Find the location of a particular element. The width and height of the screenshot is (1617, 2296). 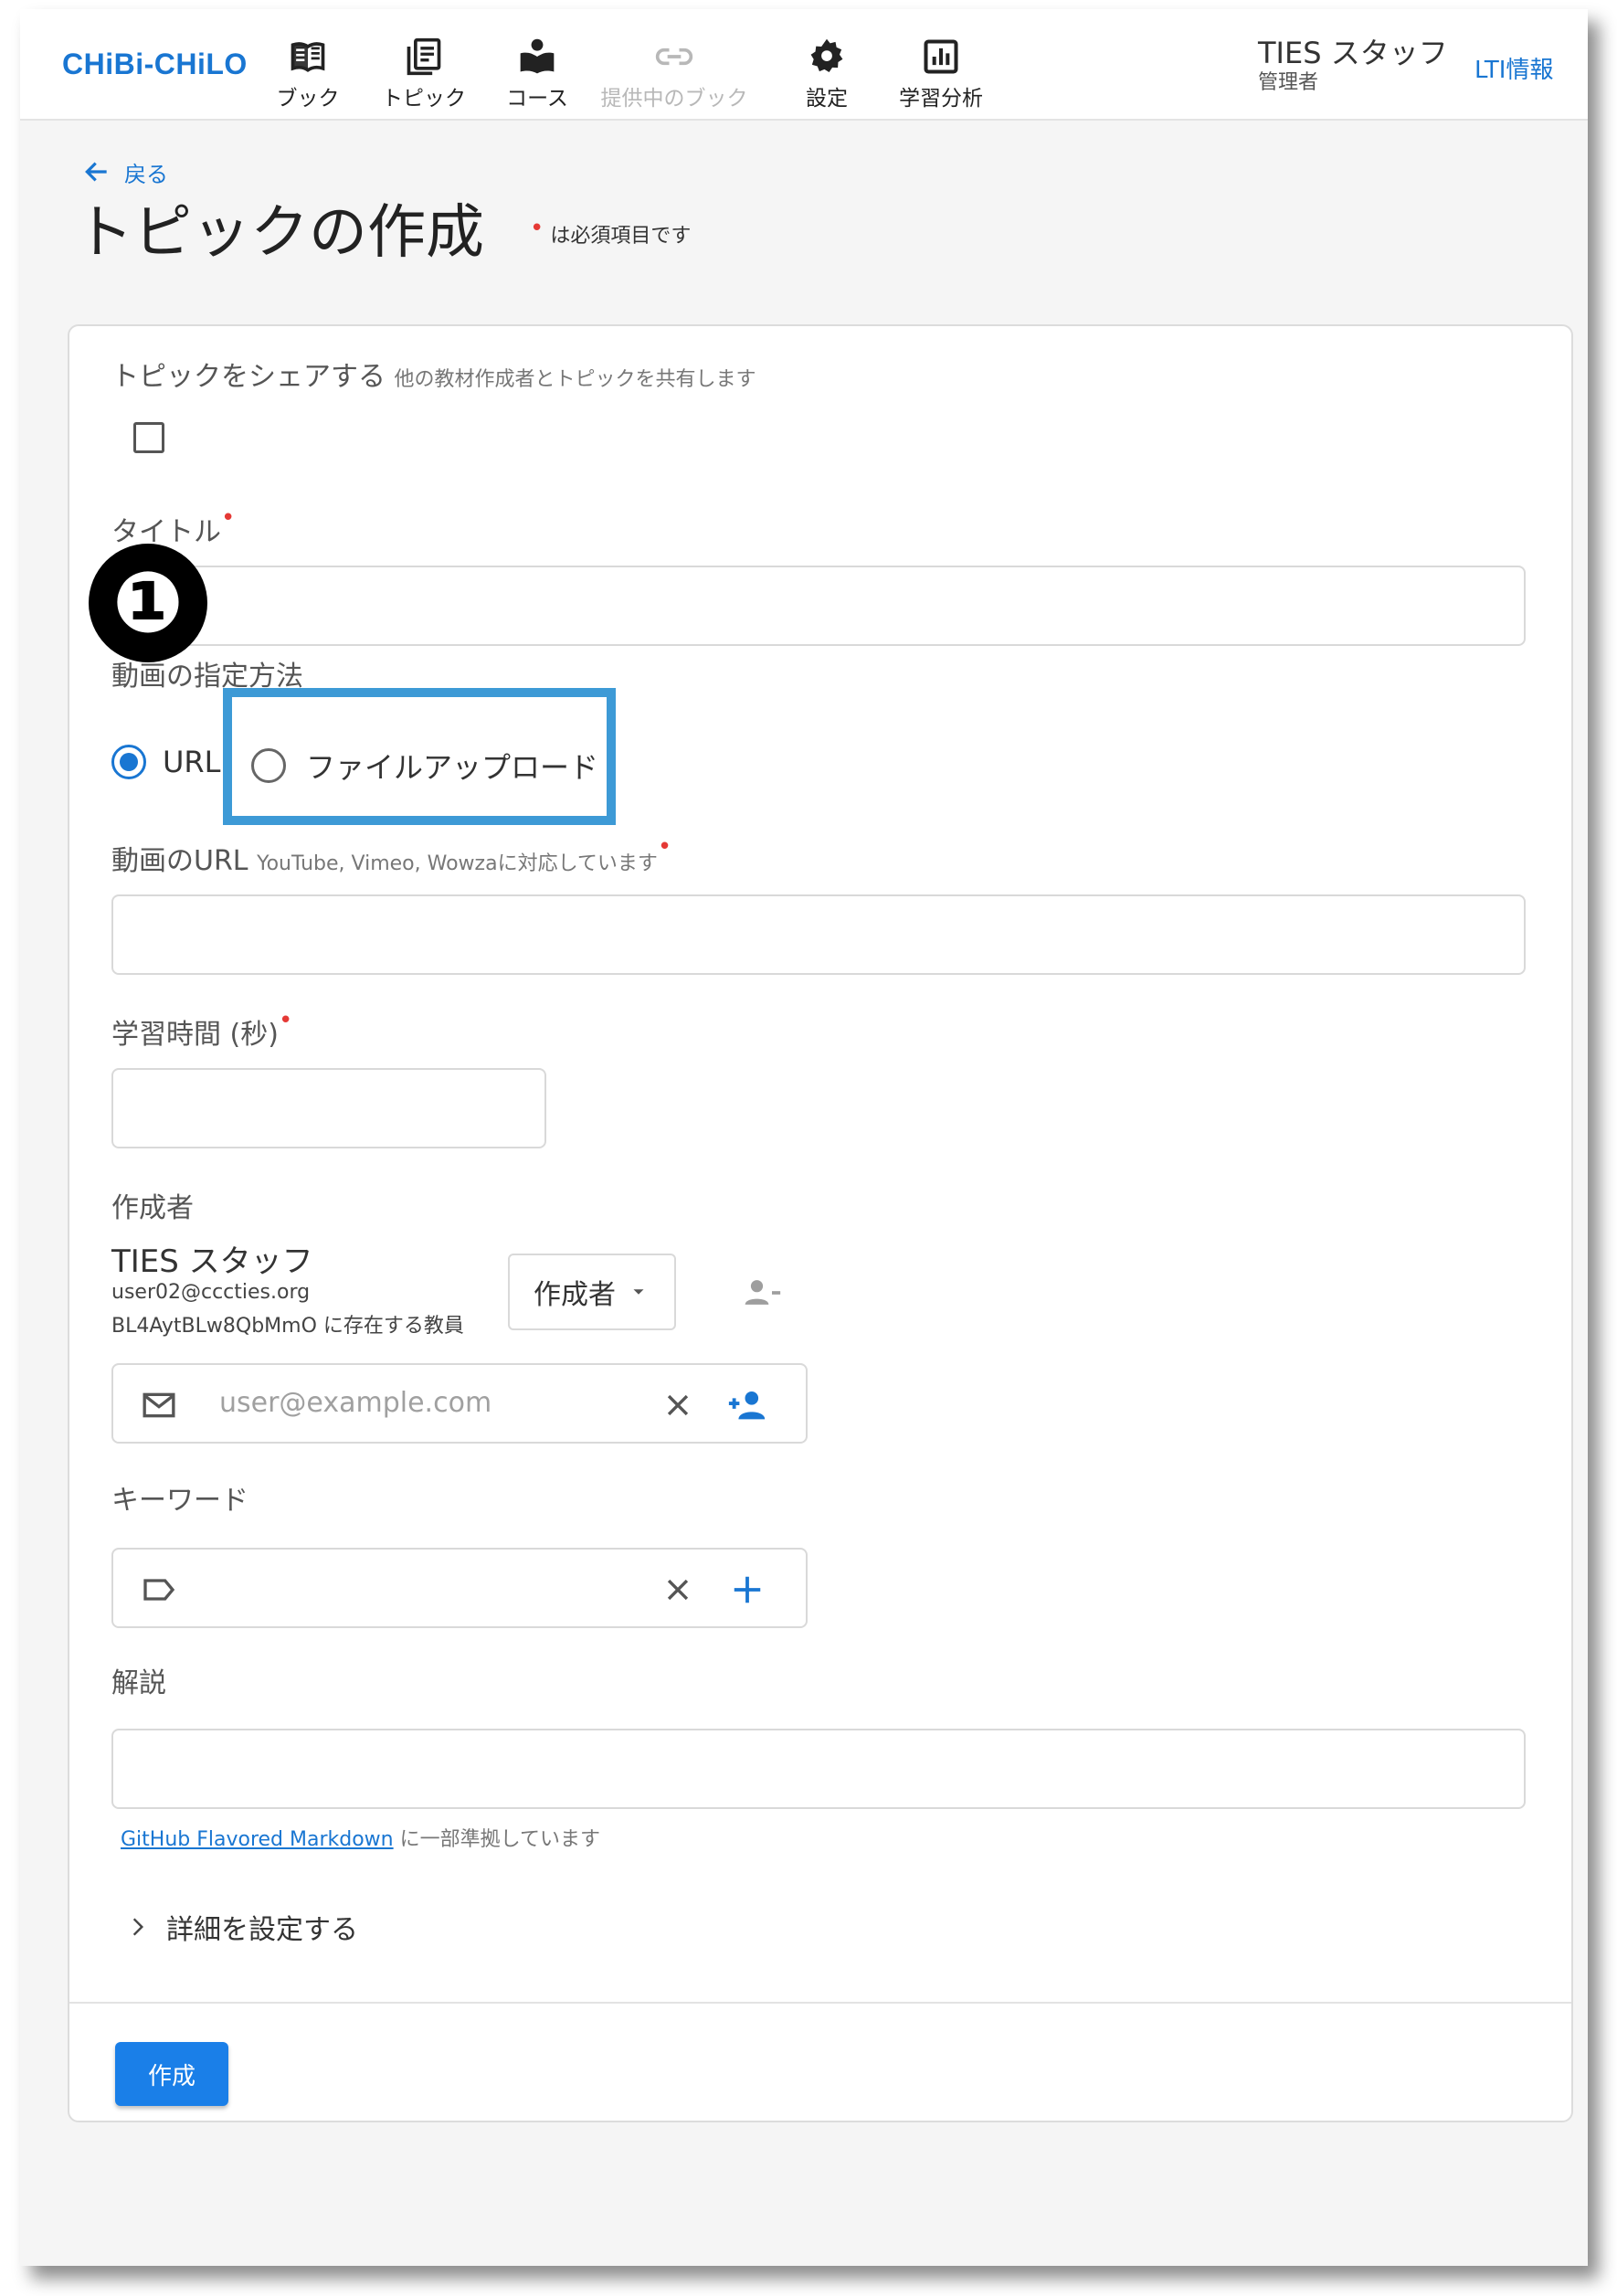

radio-url-control is located at coordinates (128, 762).